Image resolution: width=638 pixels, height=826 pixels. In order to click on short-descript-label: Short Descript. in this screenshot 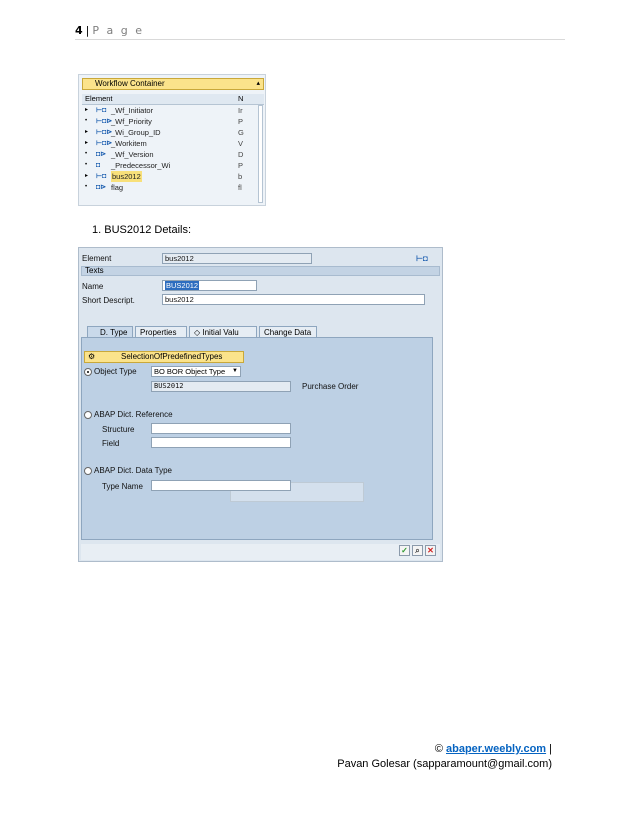, I will do `click(108, 300)`.